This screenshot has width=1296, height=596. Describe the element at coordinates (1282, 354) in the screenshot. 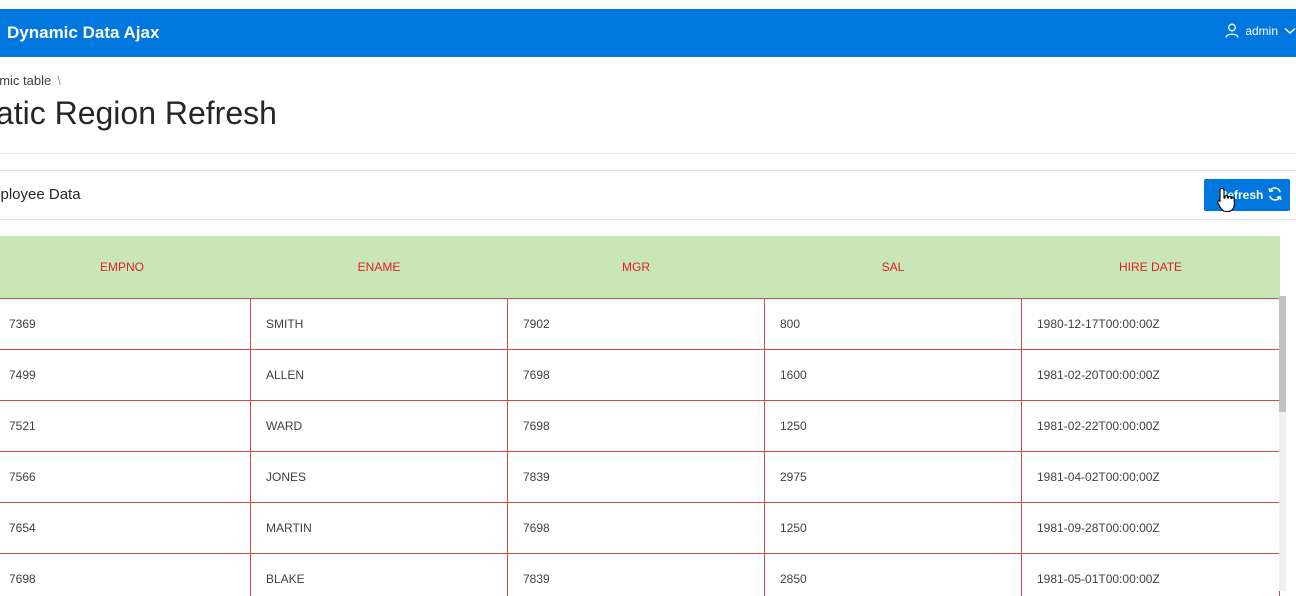

I see `table-scrollbar-thumb` at that location.